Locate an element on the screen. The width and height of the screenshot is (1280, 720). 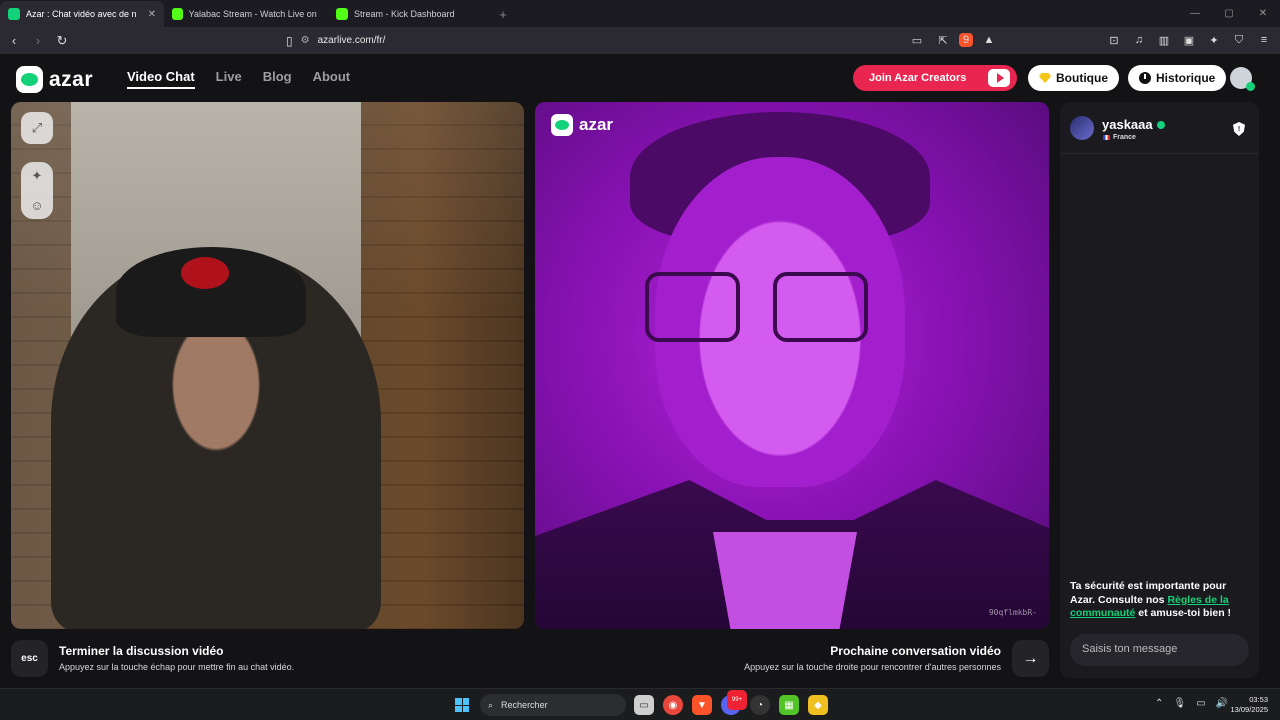
join-label: Join Azar Creators is located at coordinates (918, 78).